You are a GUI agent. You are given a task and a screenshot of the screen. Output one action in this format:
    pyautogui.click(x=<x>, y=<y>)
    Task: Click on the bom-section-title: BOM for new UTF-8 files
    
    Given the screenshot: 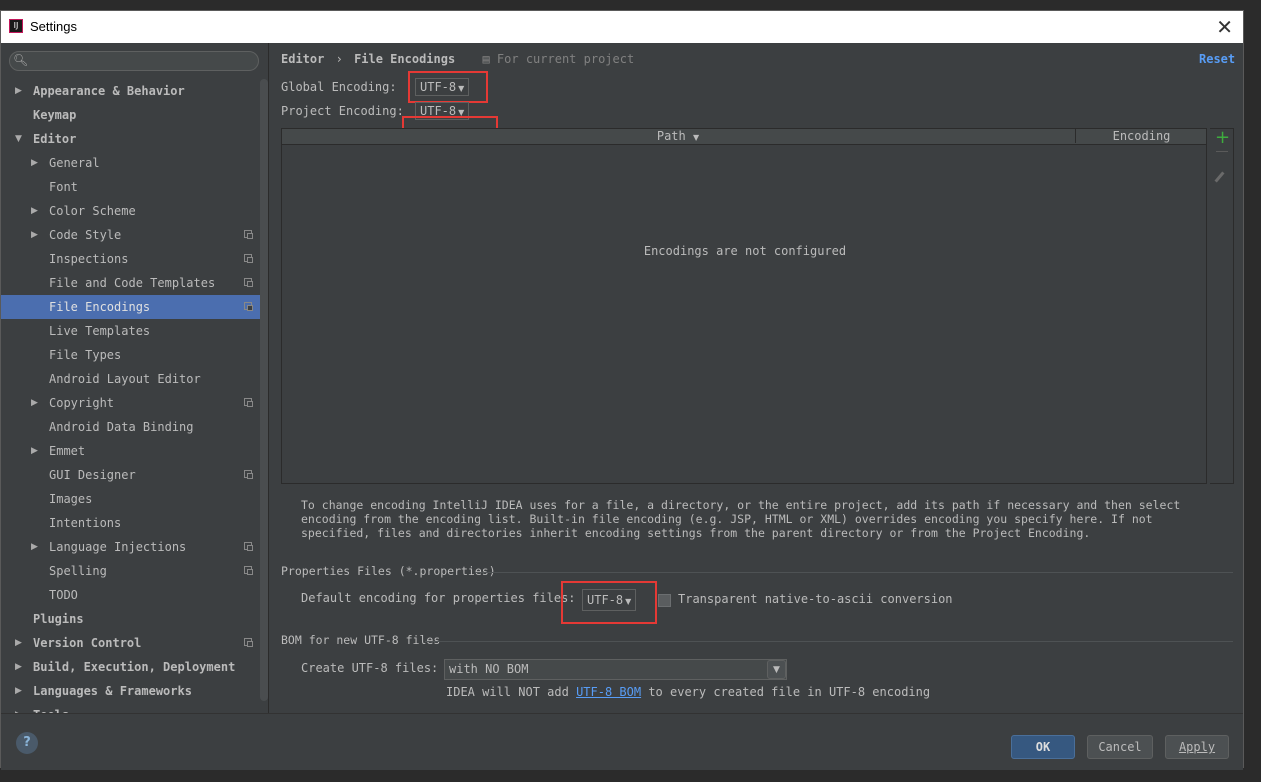 What is the action you would take?
    pyautogui.click(x=361, y=640)
    